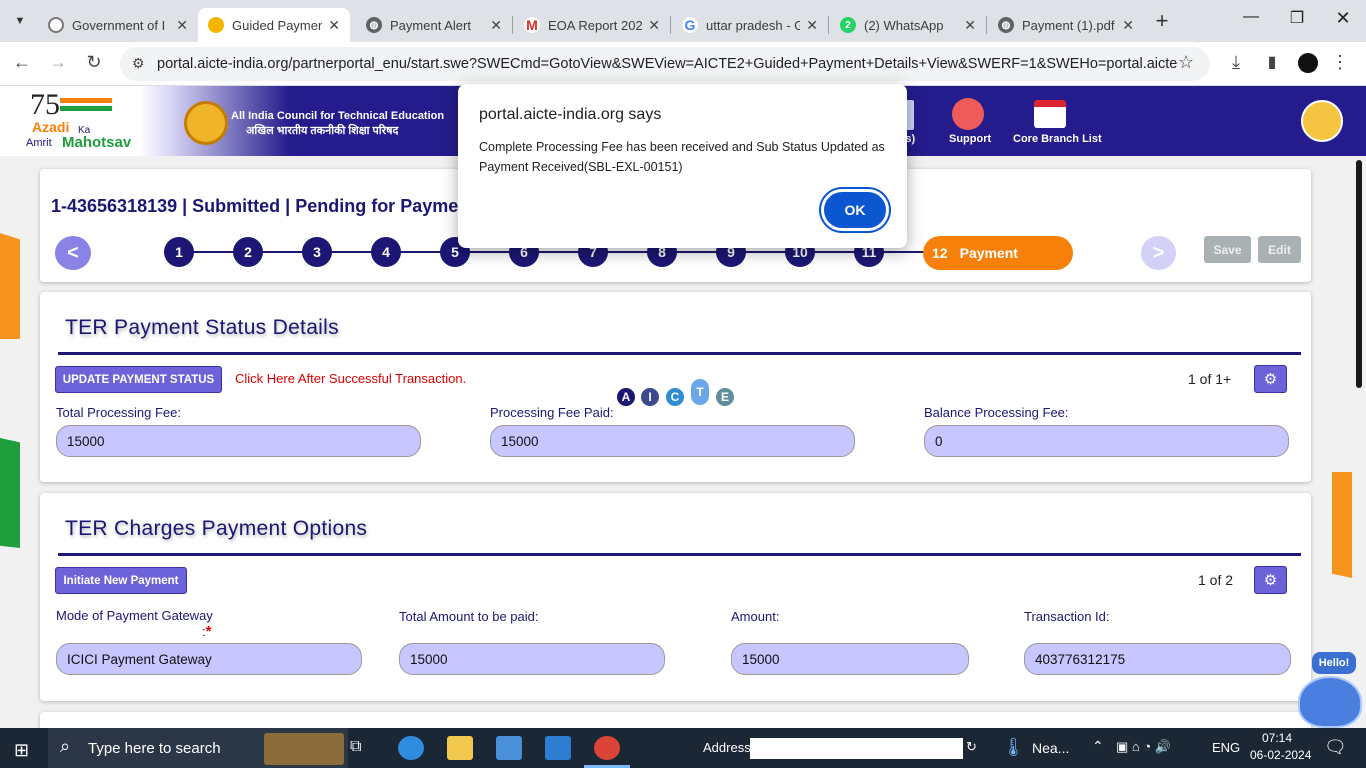  I want to click on initiate-new-payment-button: Initiate New Payment, so click(121, 580).